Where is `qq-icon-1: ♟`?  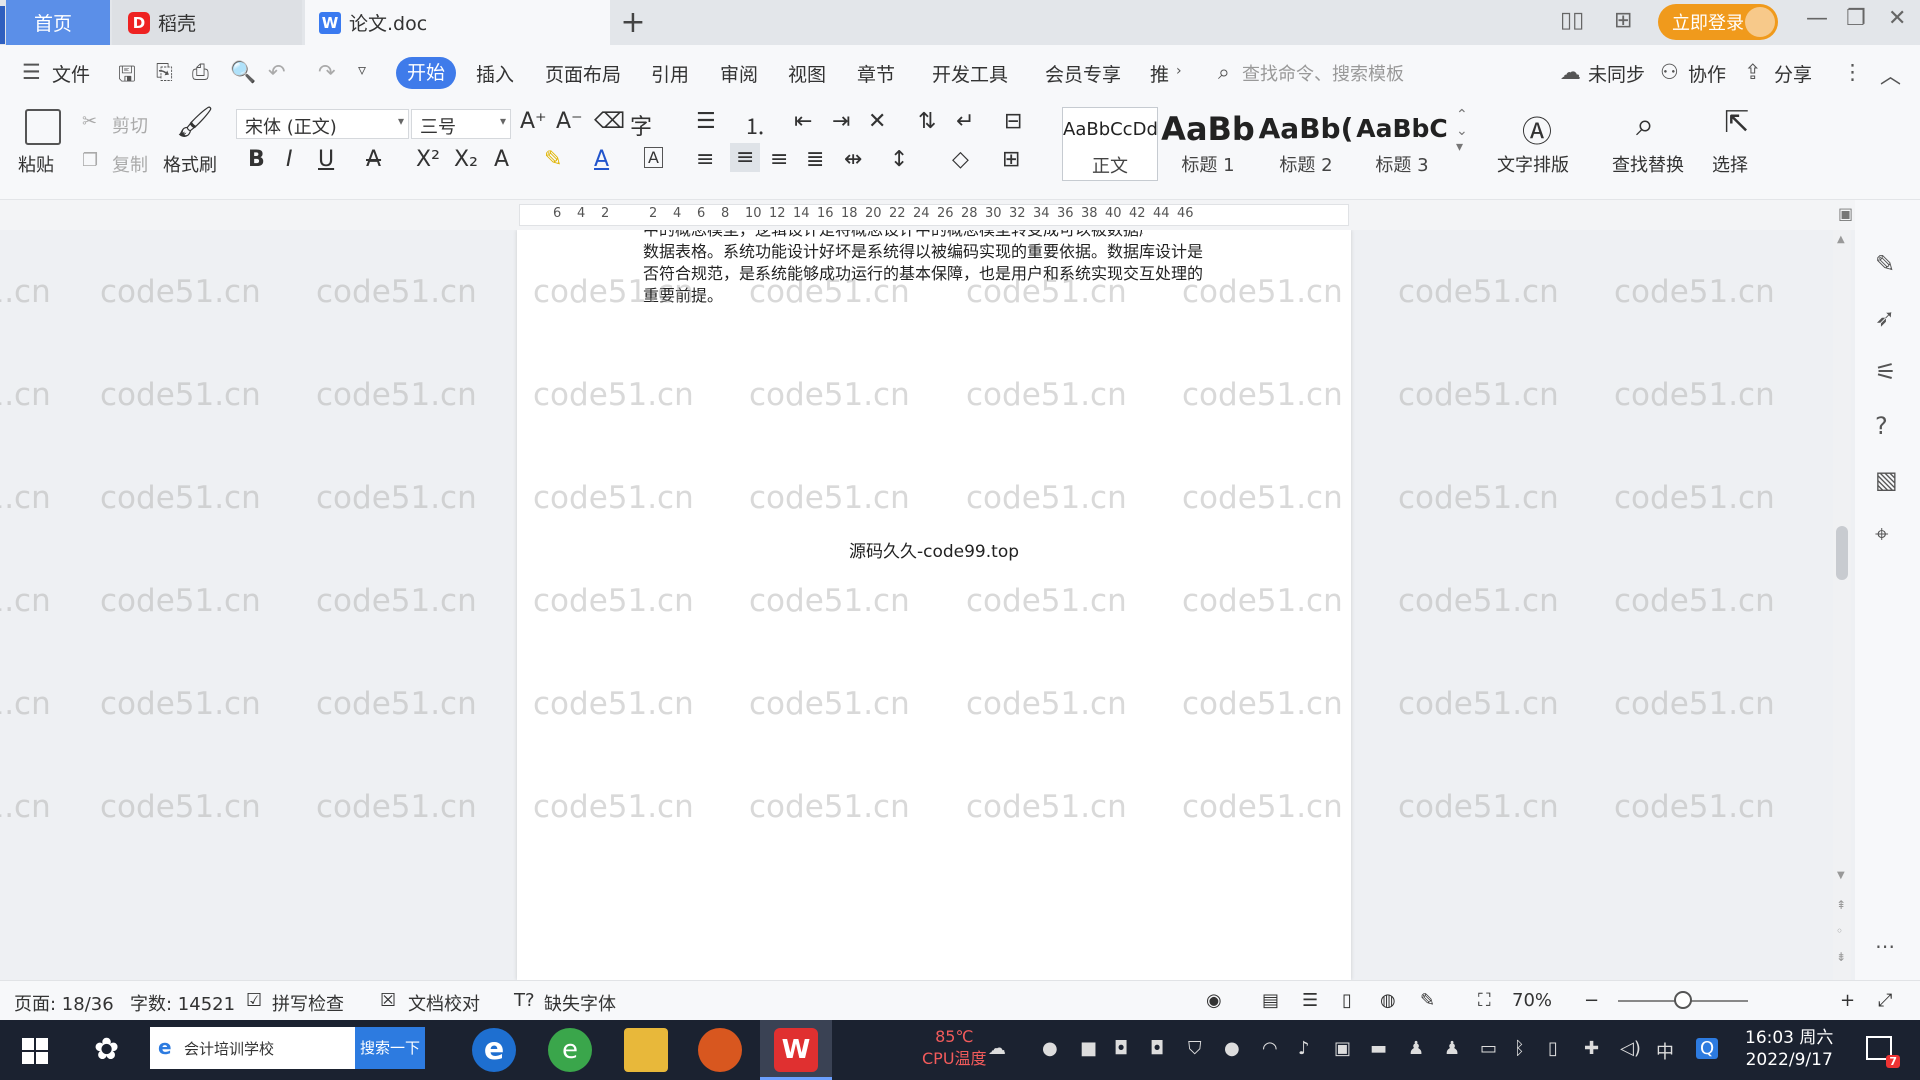 qq-icon-1: ♟ is located at coordinates (1416, 1048).